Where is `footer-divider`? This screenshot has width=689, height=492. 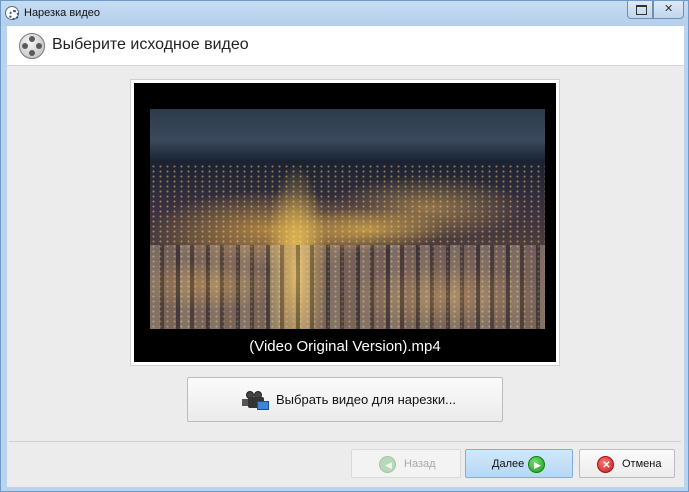
footer-divider is located at coordinates (345, 441).